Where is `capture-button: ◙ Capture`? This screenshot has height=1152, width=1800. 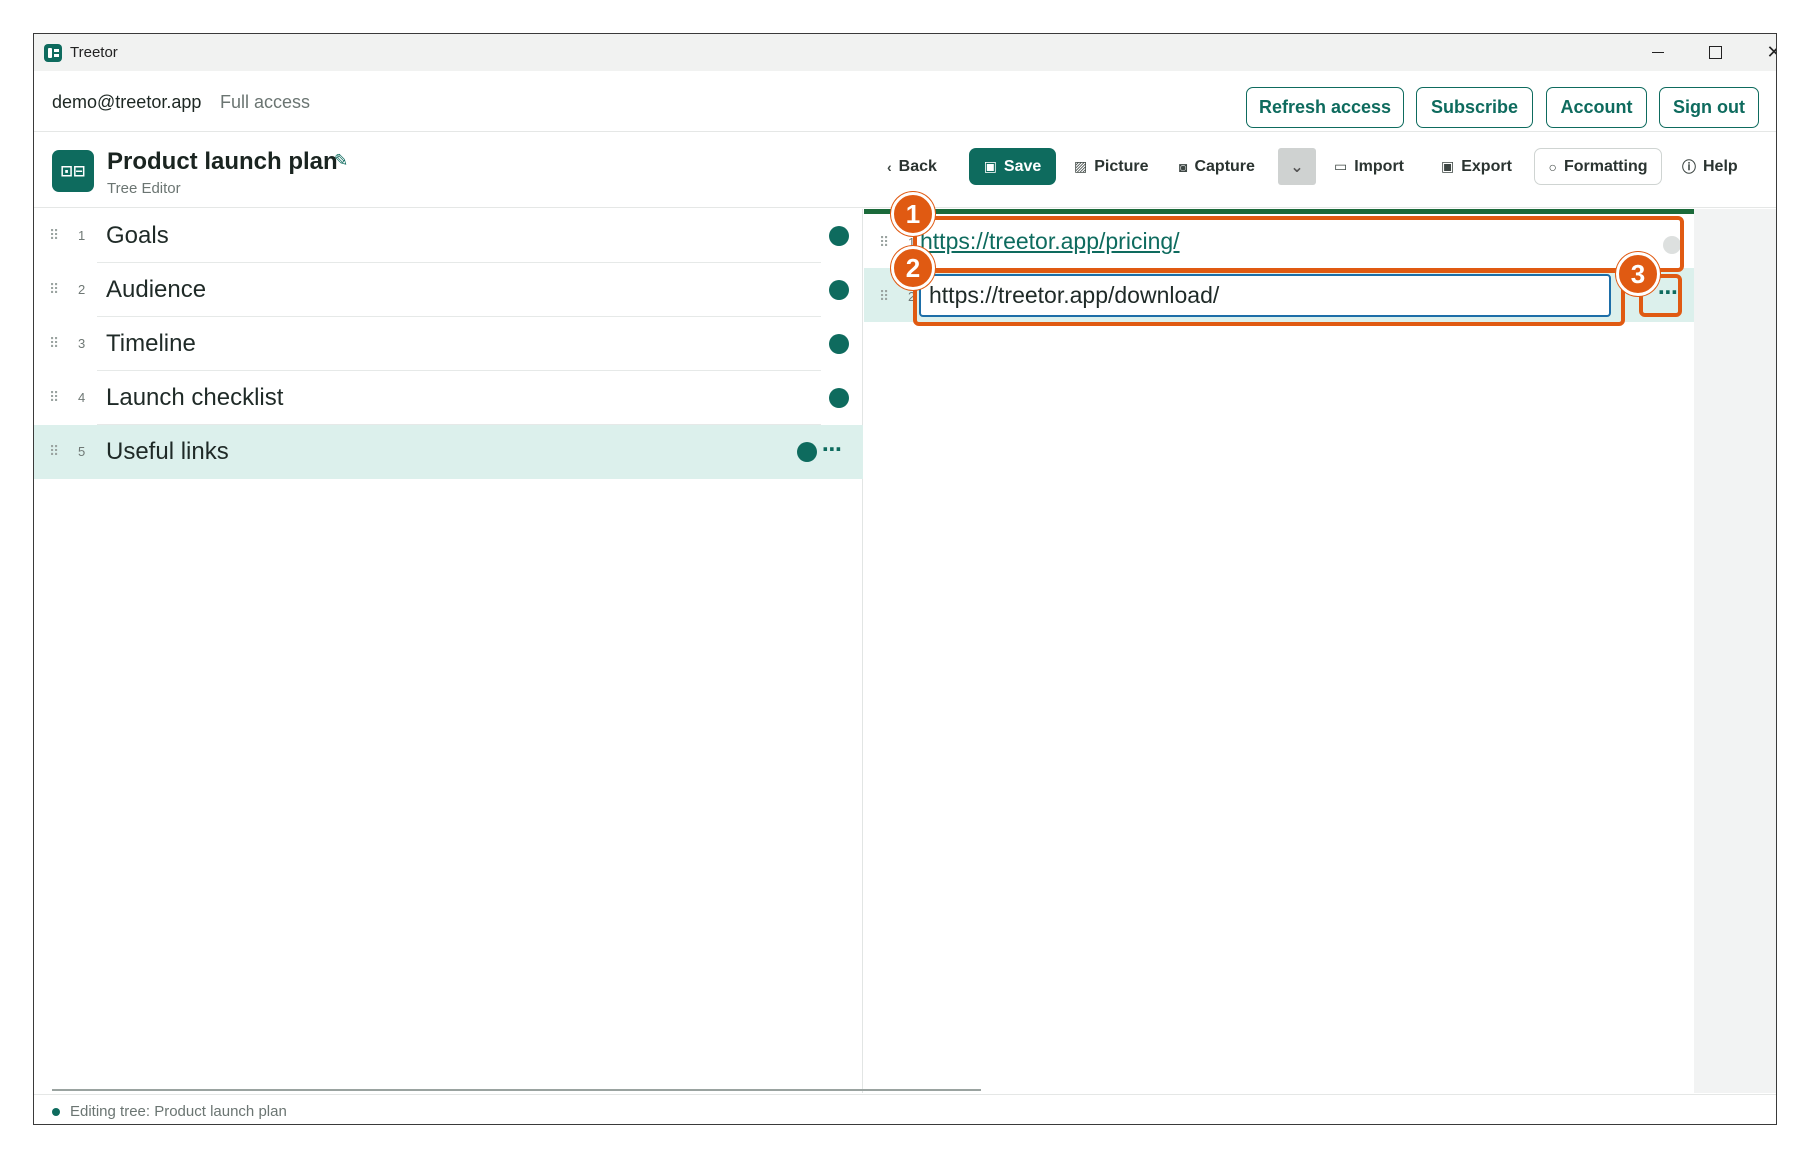
capture-button: ◙ Capture is located at coordinates (1217, 166).